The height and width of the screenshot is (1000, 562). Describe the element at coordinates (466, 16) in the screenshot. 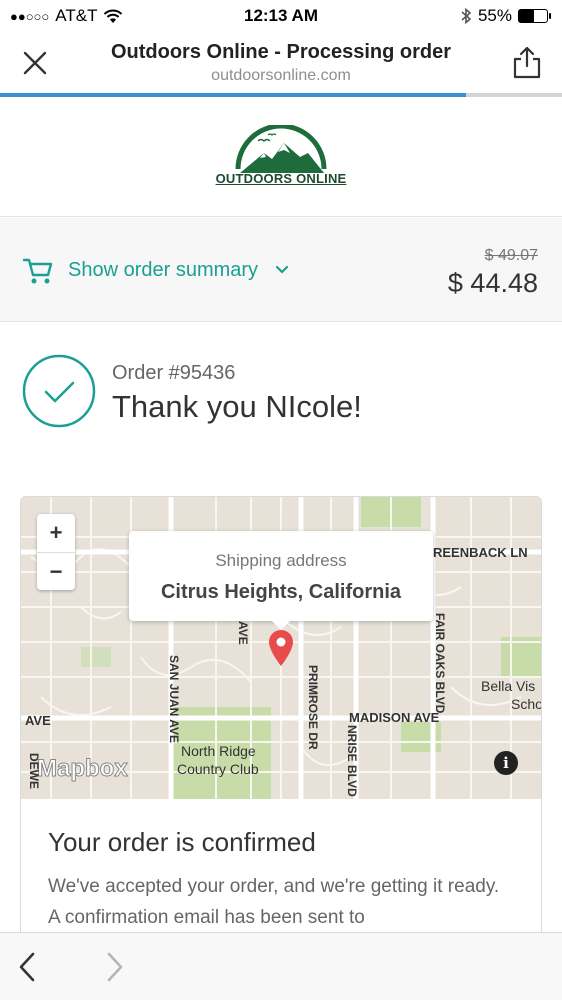

I see `bluetooth-icon` at that location.